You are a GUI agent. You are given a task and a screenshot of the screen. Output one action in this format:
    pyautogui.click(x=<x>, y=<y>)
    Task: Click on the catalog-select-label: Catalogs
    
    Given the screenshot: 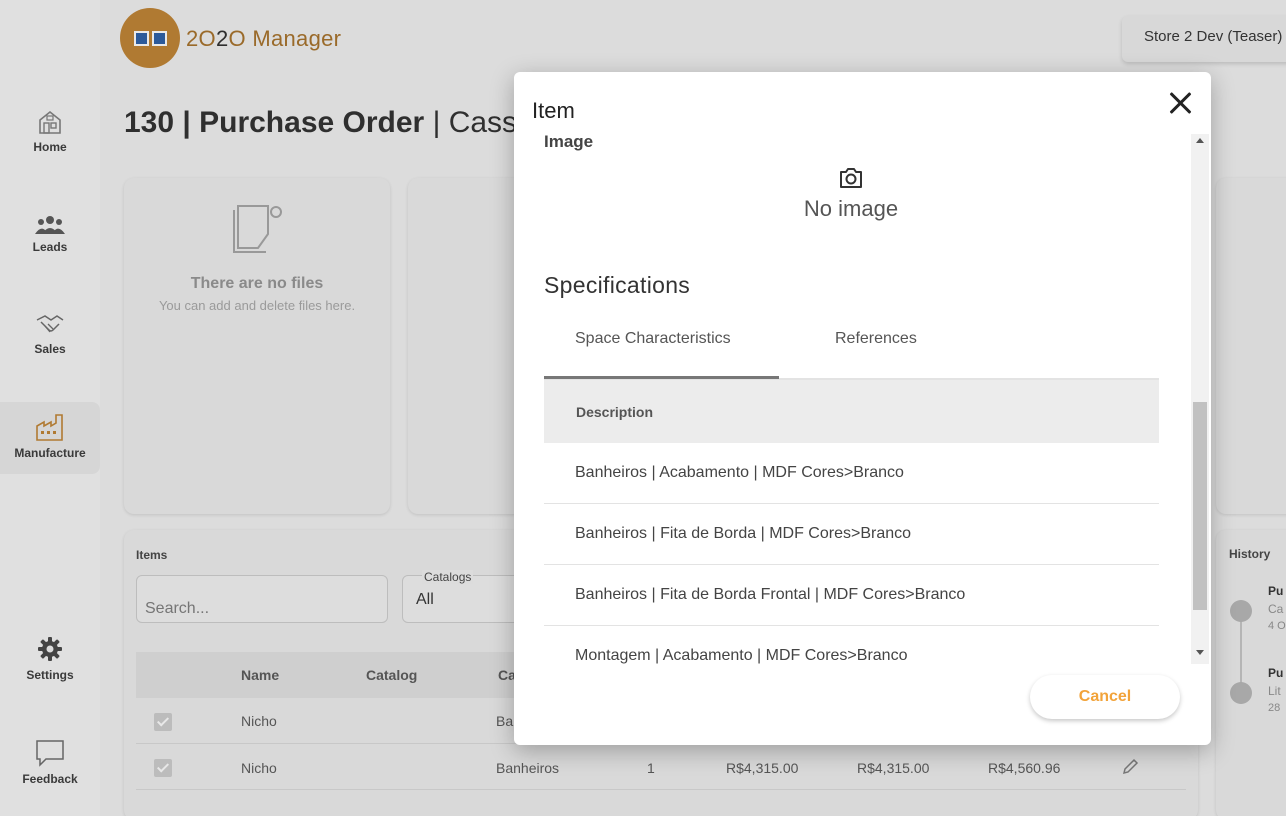 What is the action you would take?
    pyautogui.click(x=448, y=577)
    